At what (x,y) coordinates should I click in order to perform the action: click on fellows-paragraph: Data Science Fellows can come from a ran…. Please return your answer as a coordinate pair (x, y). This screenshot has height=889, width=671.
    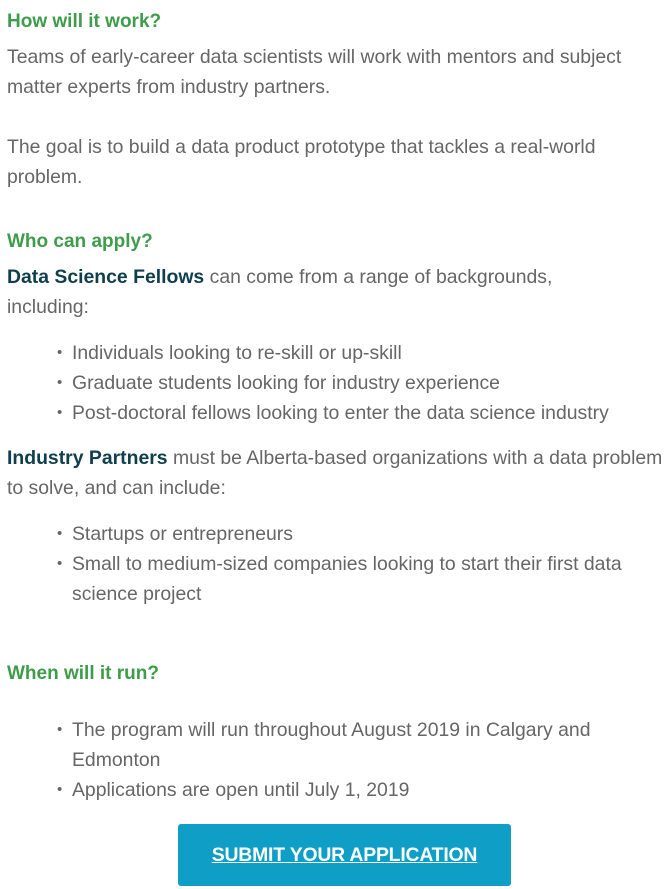
    Looking at the image, I should click on (317, 292).